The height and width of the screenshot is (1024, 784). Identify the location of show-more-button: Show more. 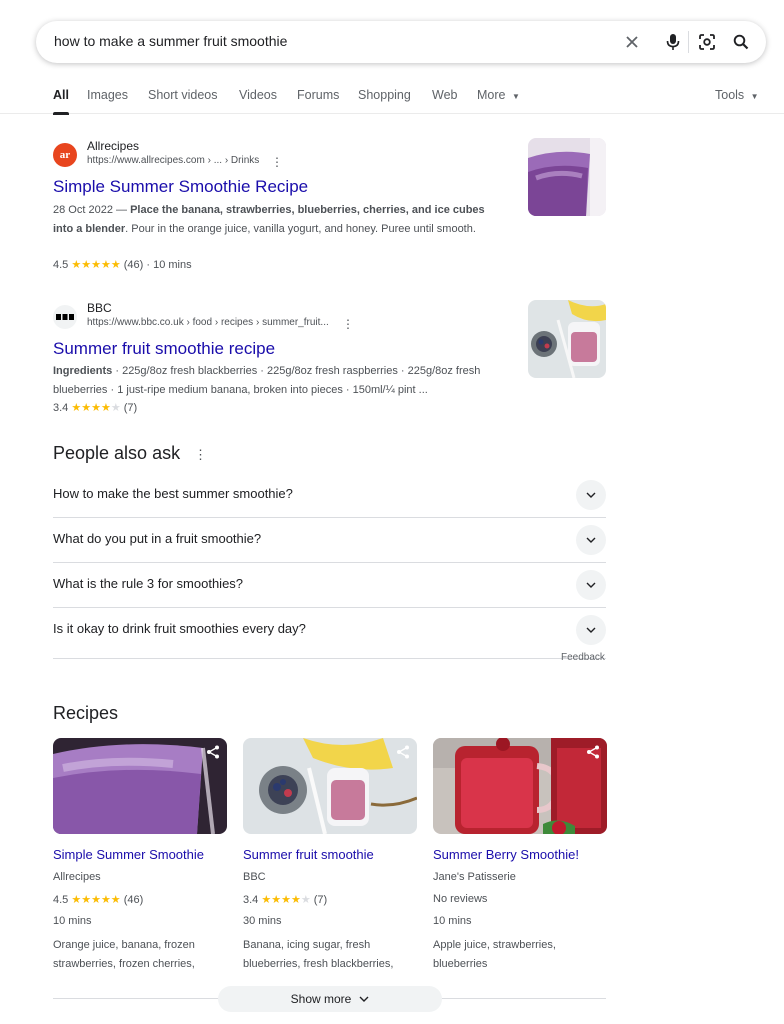
(330, 999).